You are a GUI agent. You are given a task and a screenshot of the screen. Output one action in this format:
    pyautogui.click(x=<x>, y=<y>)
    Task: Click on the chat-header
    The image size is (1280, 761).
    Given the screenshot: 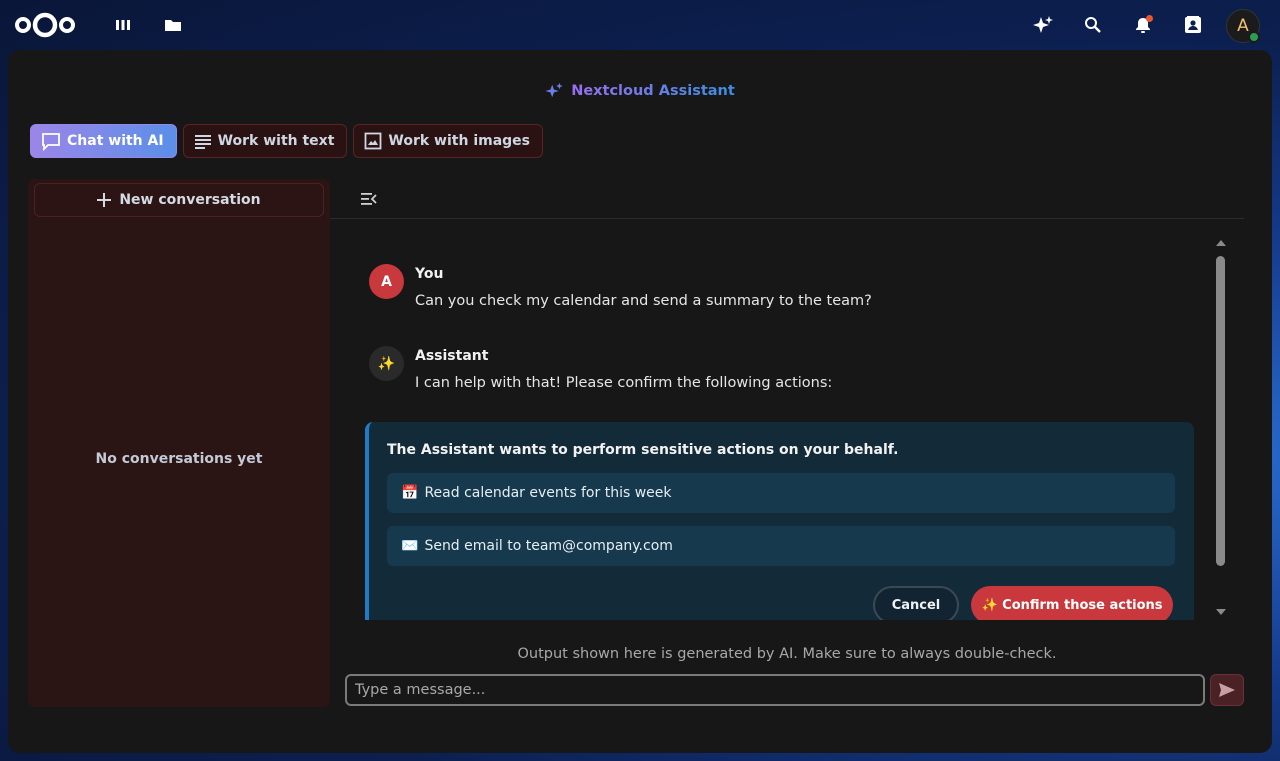 What is the action you would take?
    pyautogui.click(x=787, y=199)
    